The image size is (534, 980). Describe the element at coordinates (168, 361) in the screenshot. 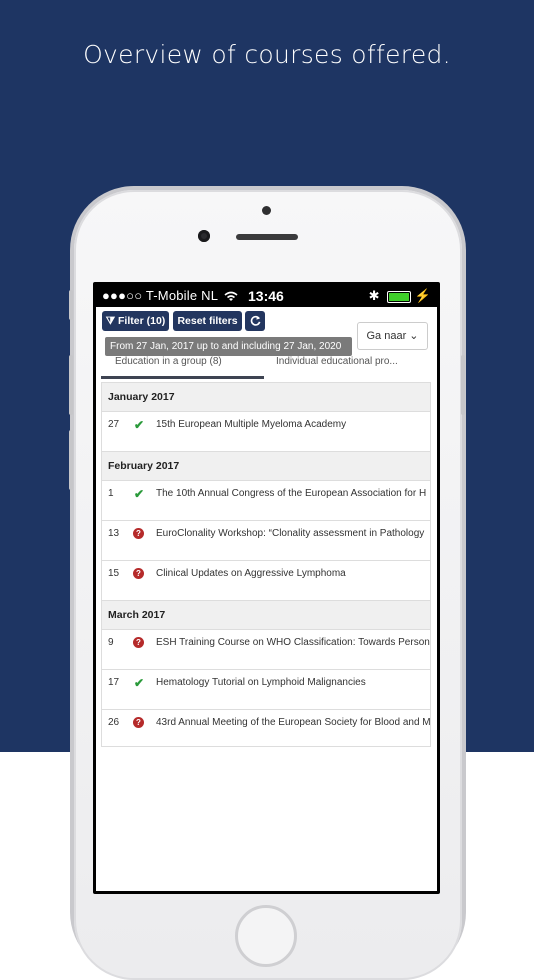

I see `tab-group-education: Education in a group (8)` at that location.